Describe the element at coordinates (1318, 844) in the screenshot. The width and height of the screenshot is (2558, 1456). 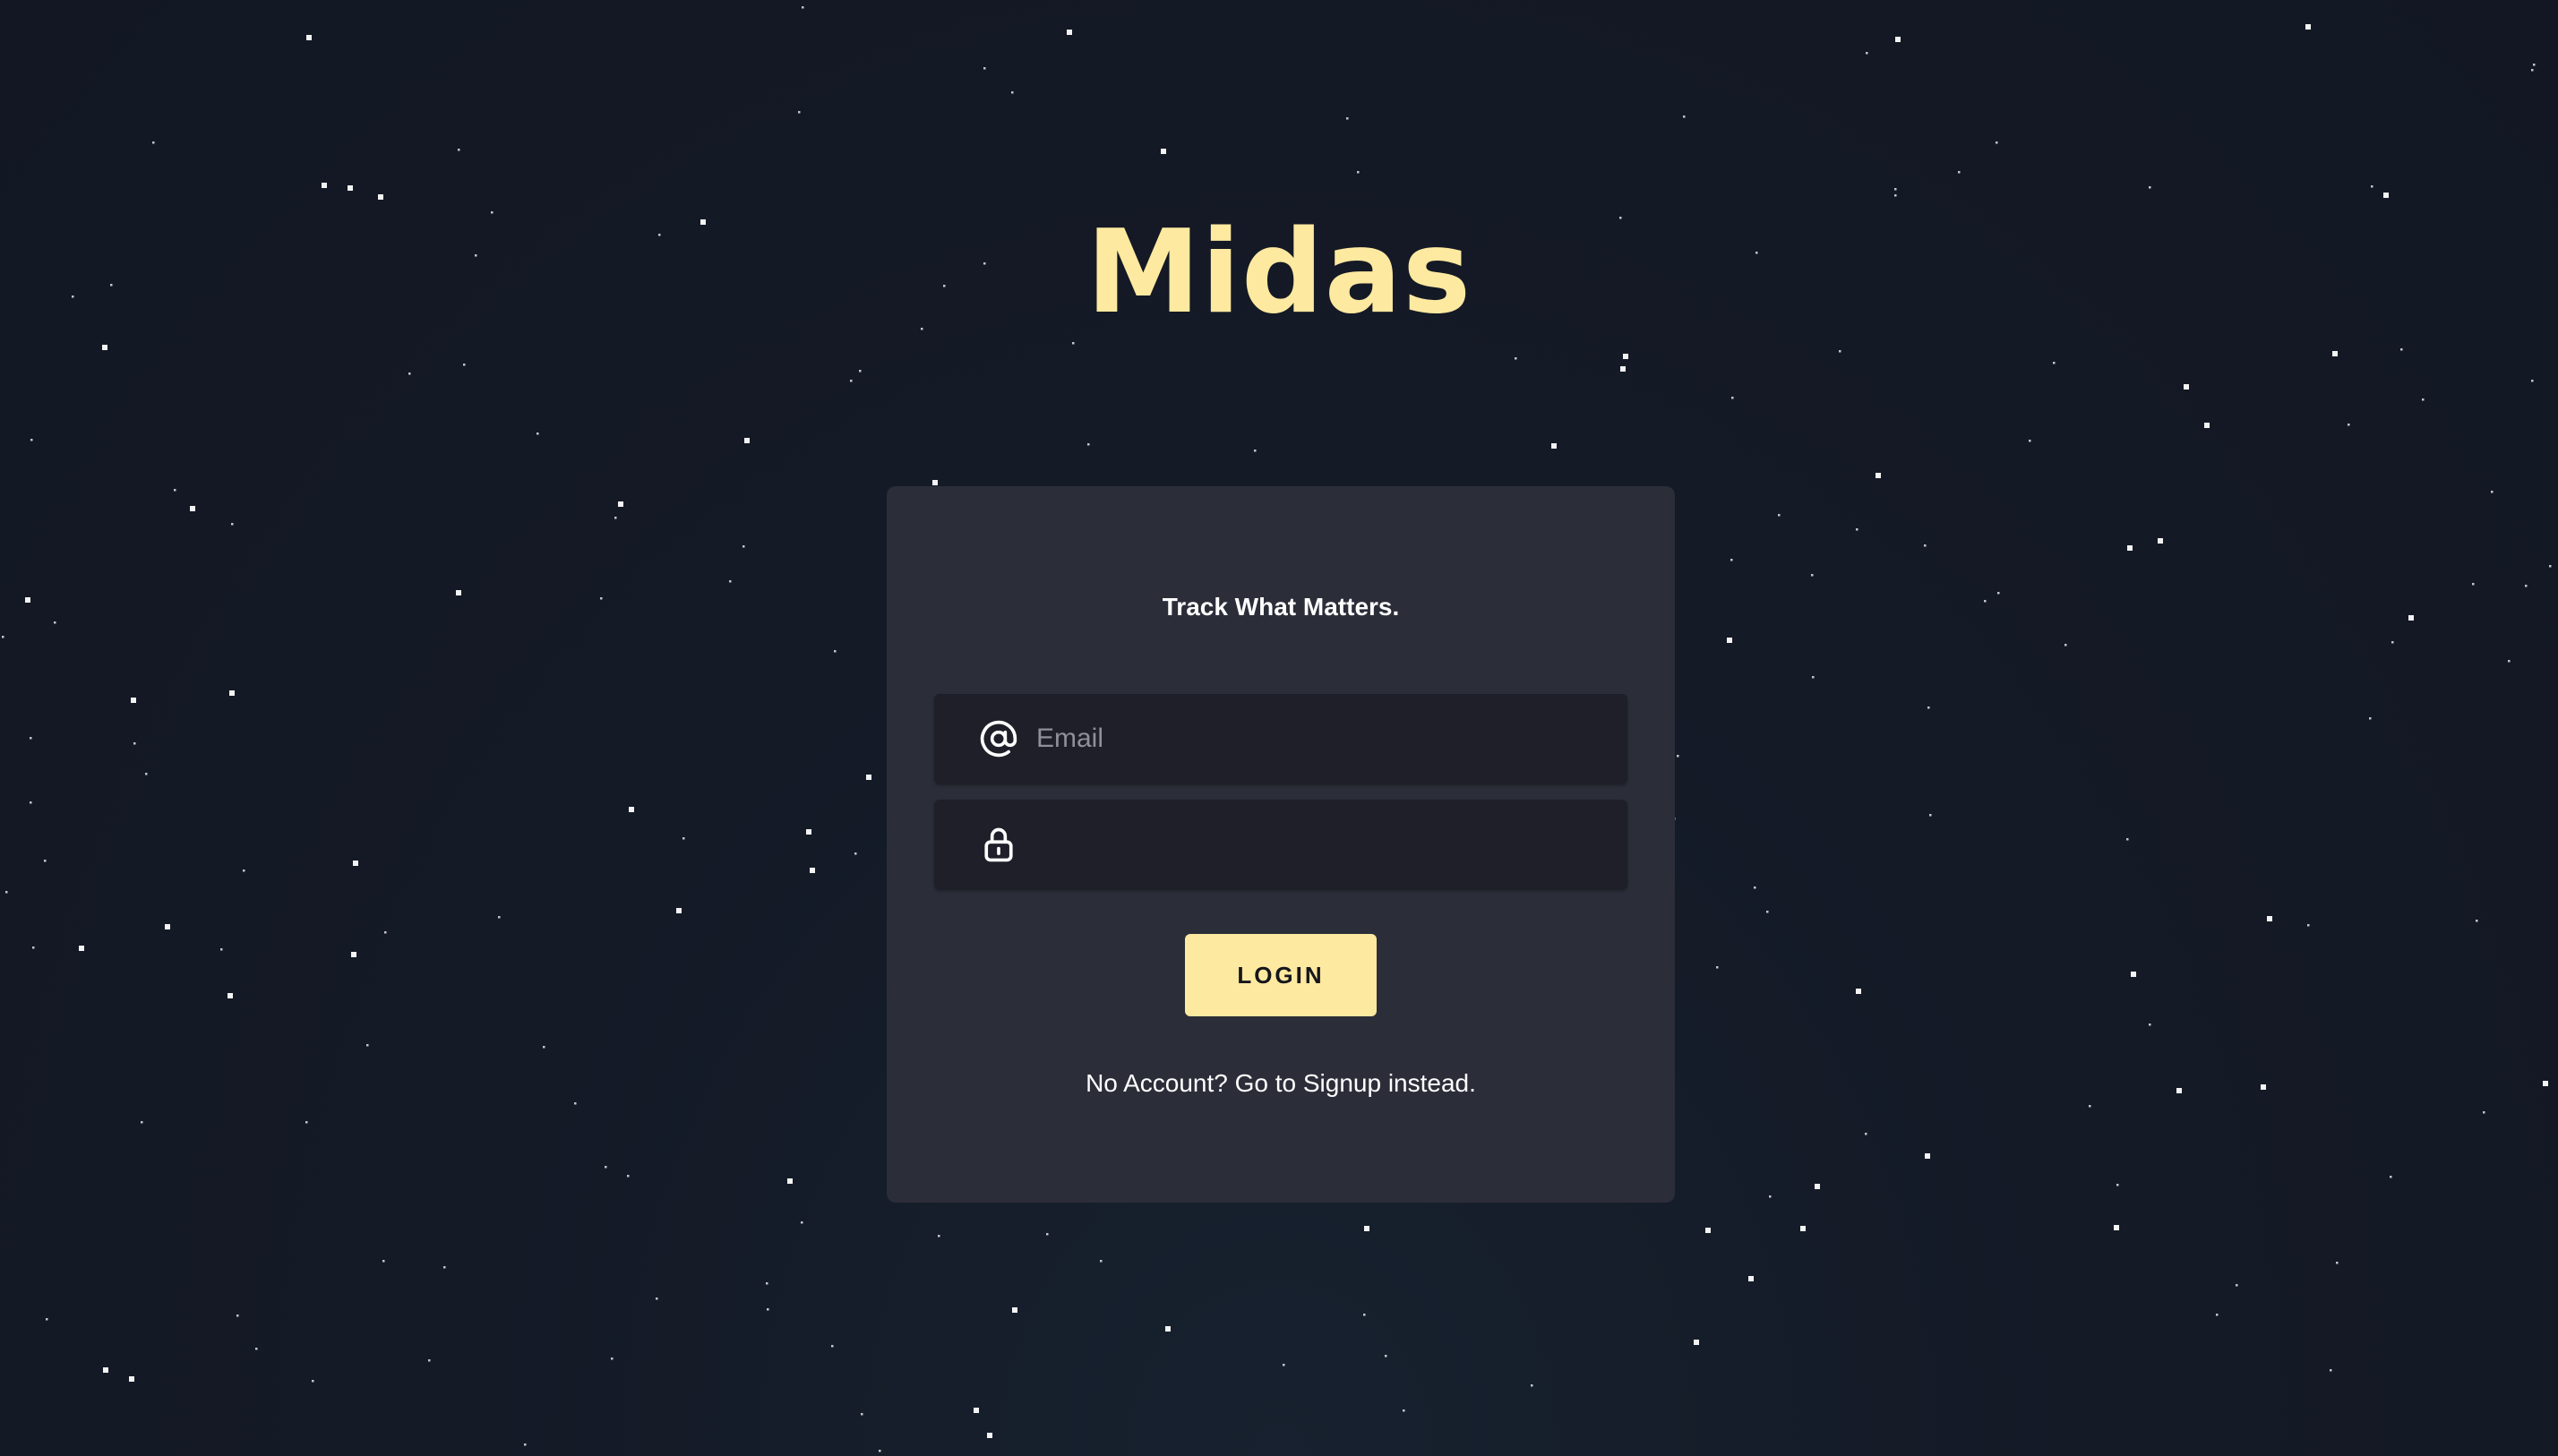
I see `password-input` at that location.